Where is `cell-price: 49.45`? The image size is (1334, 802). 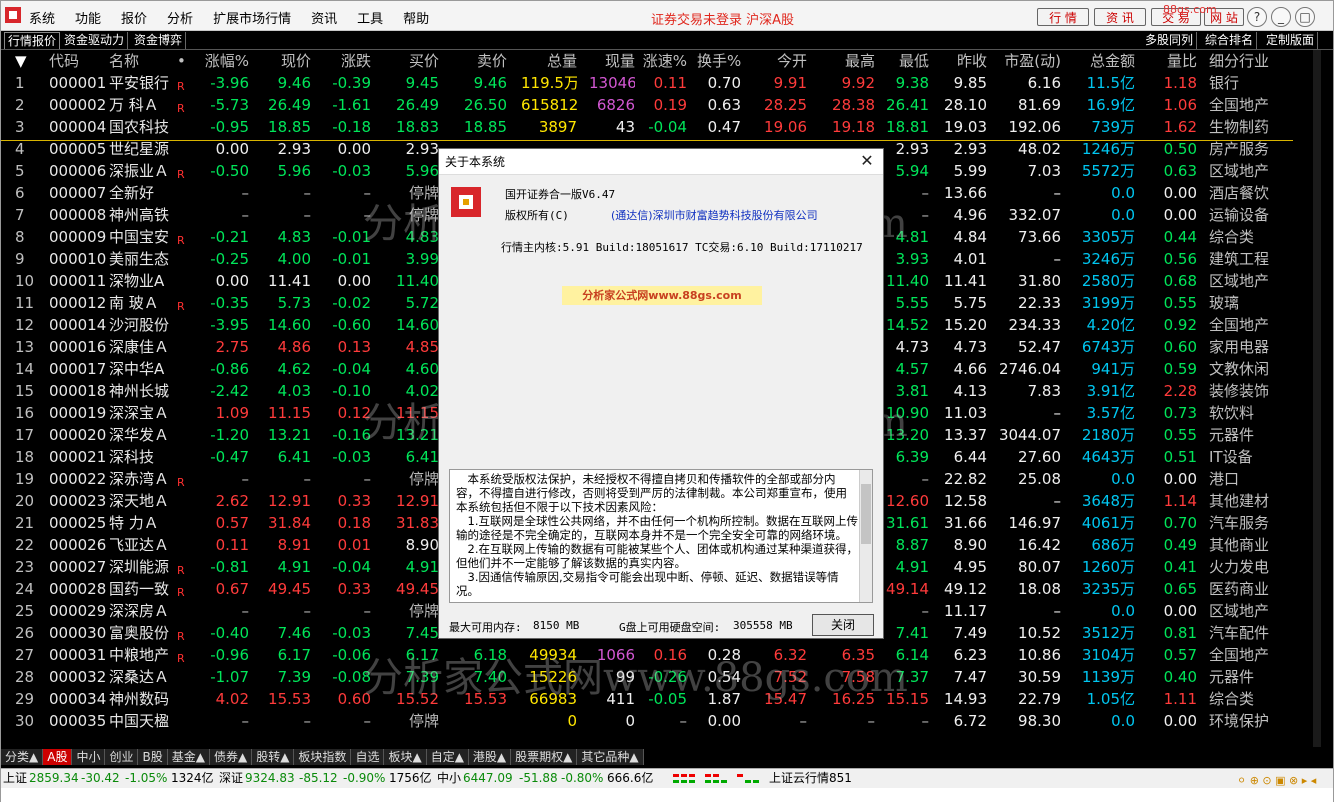
cell-price: 49.45 is located at coordinates (289, 589).